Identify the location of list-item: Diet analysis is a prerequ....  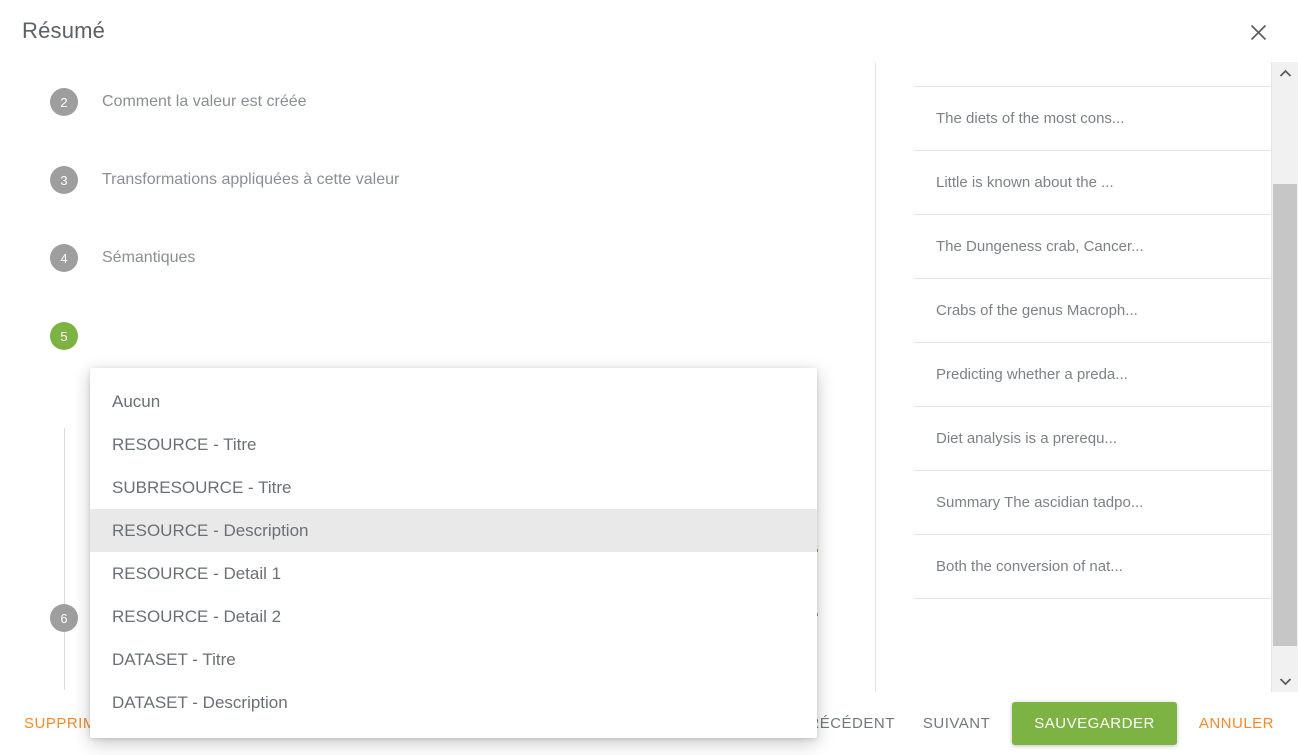
(1092, 439).